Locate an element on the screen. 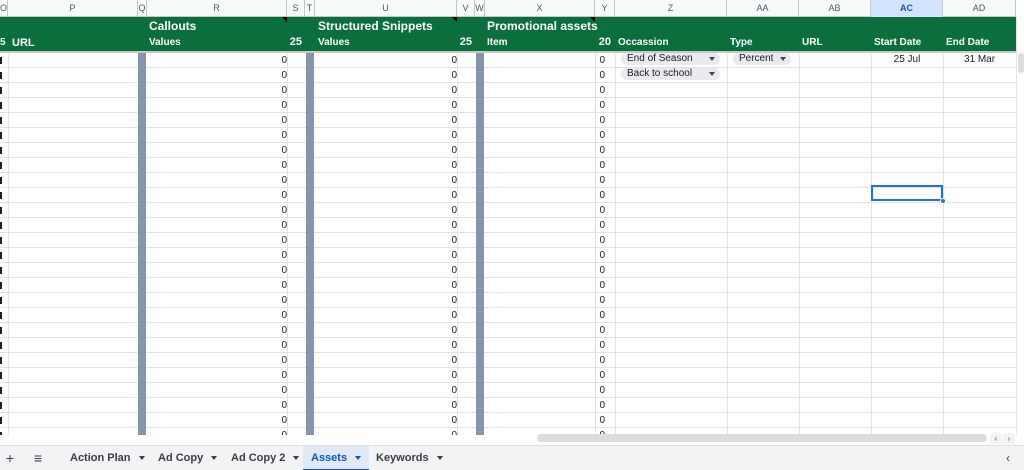 The width and height of the screenshot is (1024, 470). tab-keywords: Keywords is located at coordinates (409, 458).